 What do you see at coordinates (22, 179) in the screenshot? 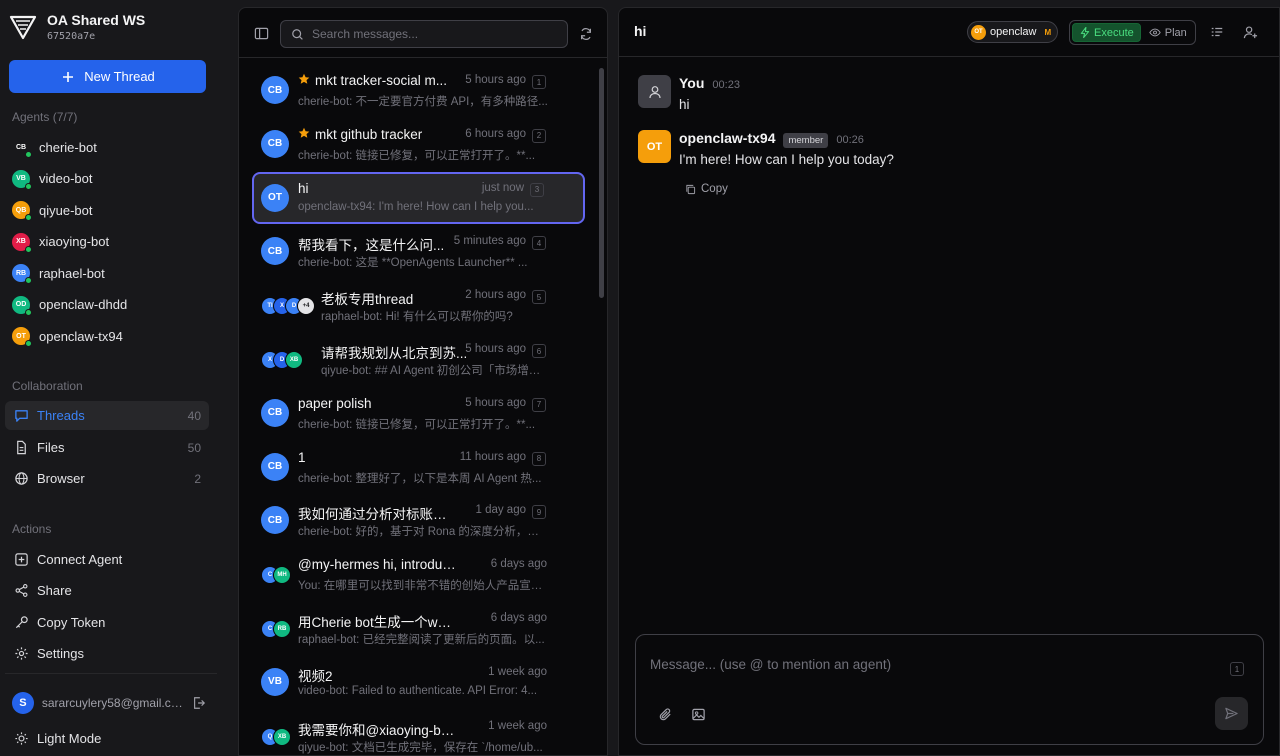
I see `avatar: VB` at bounding box center [22, 179].